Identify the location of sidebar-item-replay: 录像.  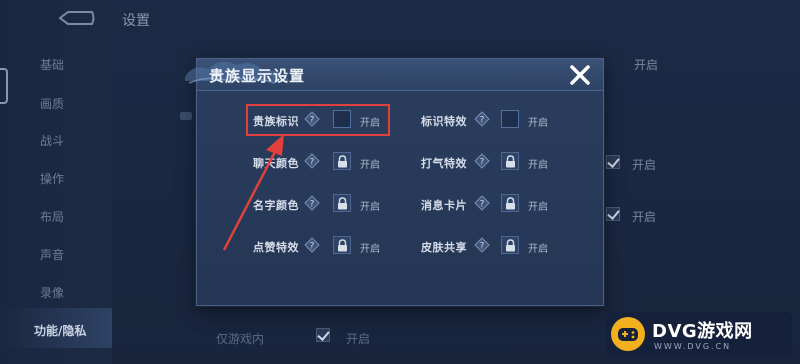
(70, 292).